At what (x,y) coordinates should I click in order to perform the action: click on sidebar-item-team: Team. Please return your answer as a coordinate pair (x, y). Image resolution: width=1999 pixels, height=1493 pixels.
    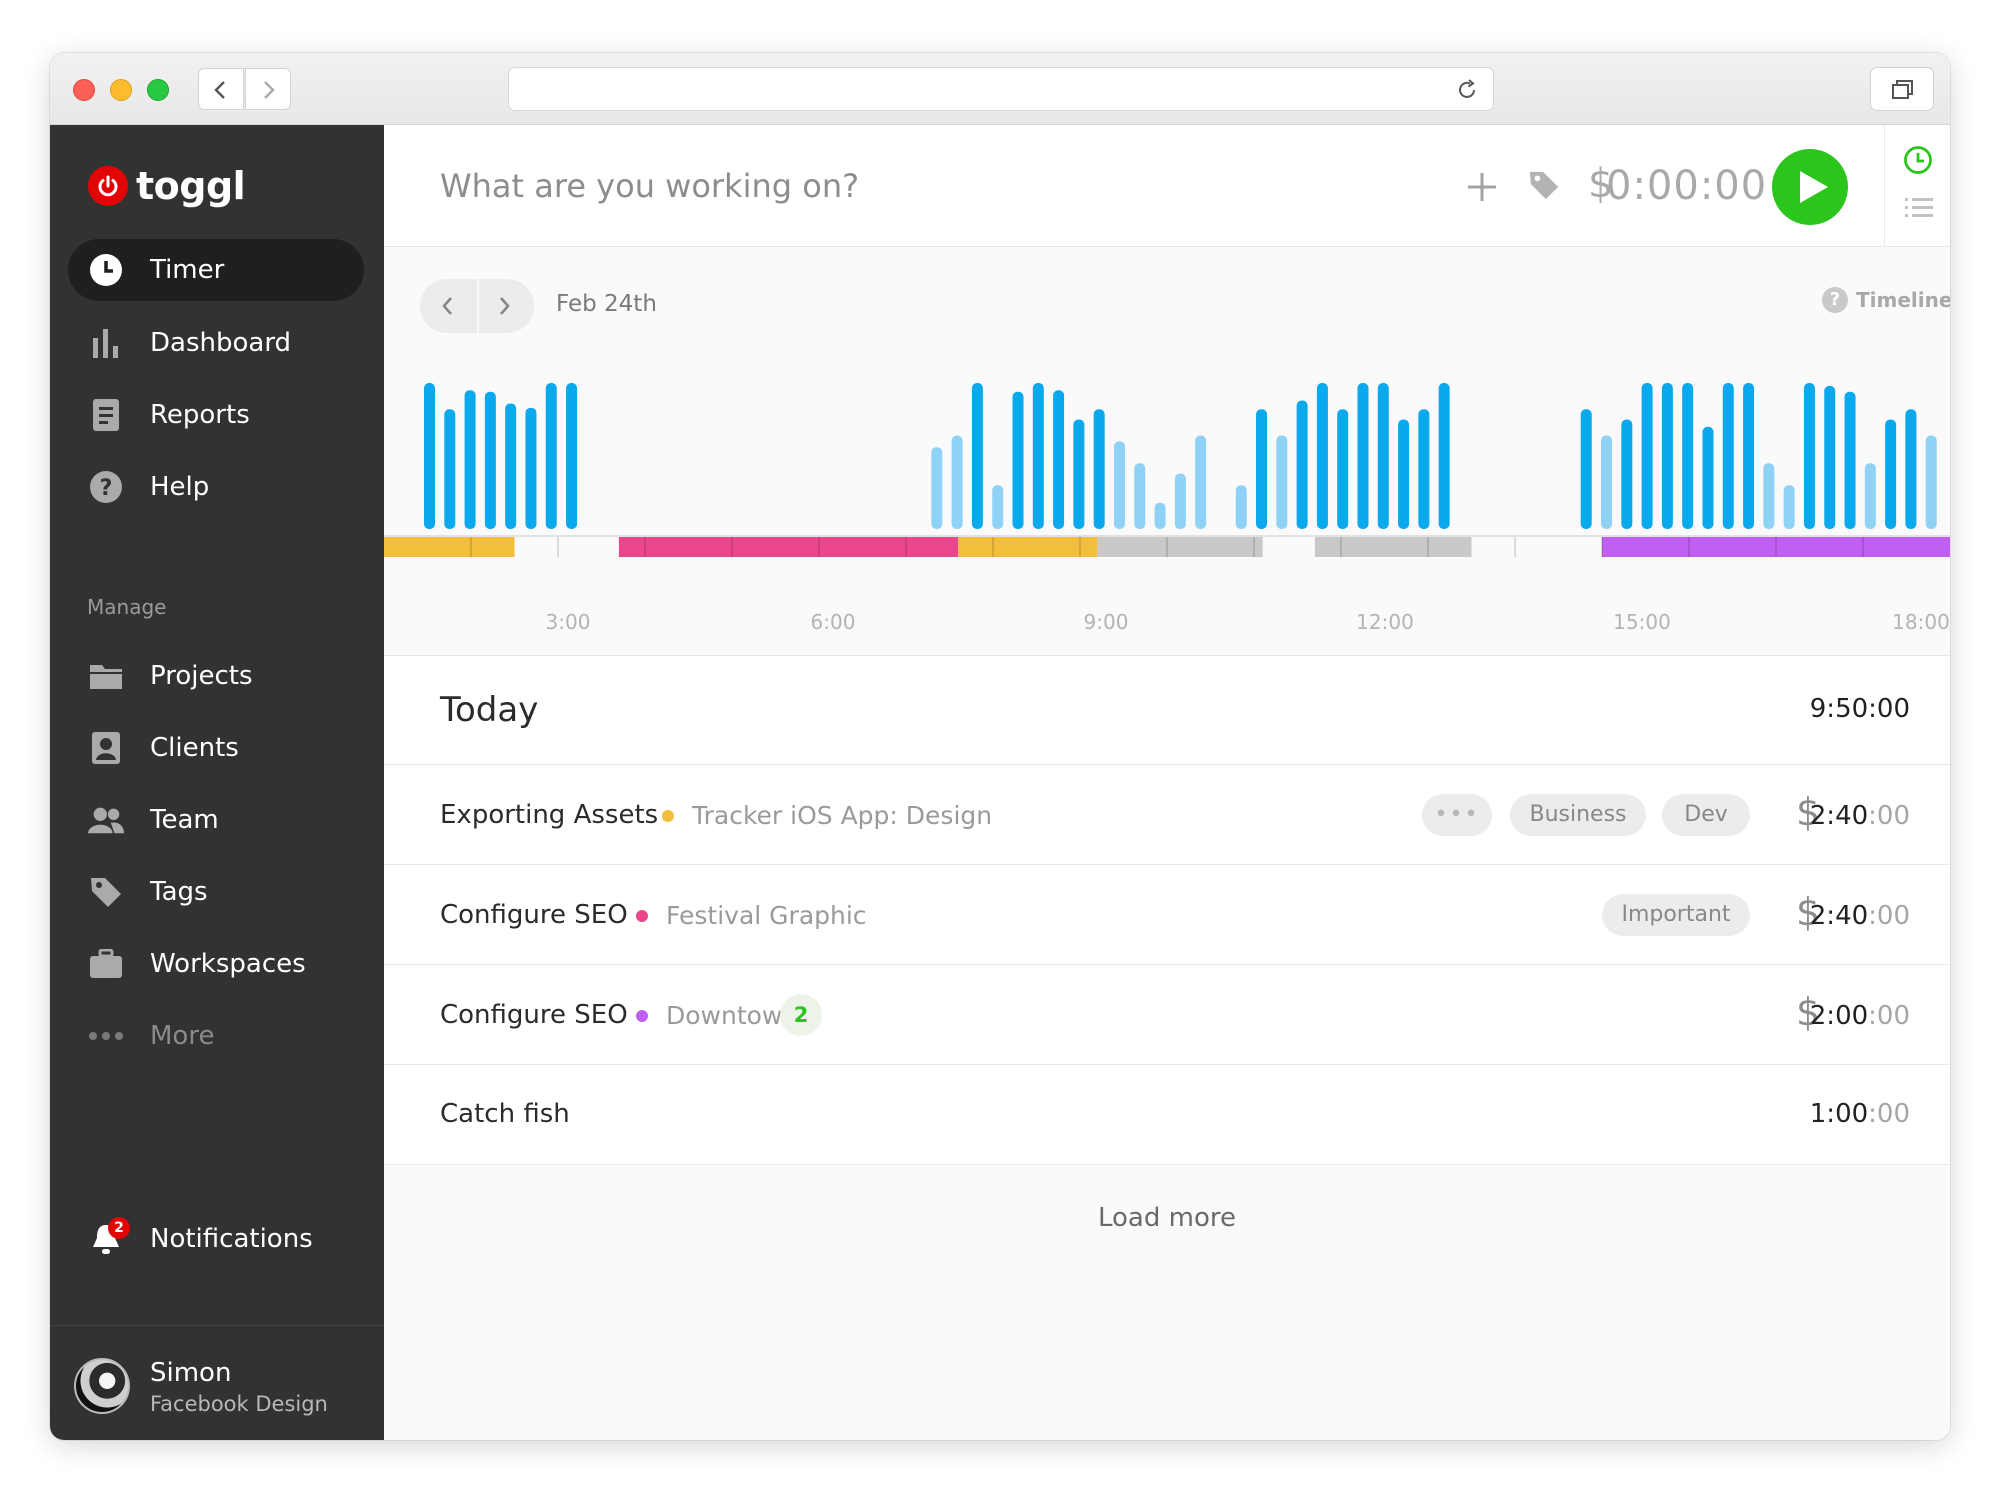
    Looking at the image, I should click on (216, 820).